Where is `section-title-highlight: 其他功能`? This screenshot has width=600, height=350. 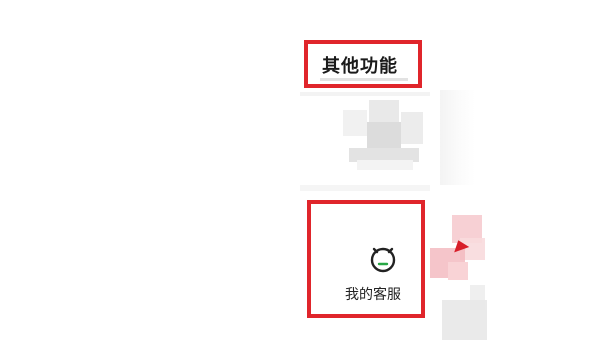 section-title-highlight: 其他功能 is located at coordinates (363, 64).